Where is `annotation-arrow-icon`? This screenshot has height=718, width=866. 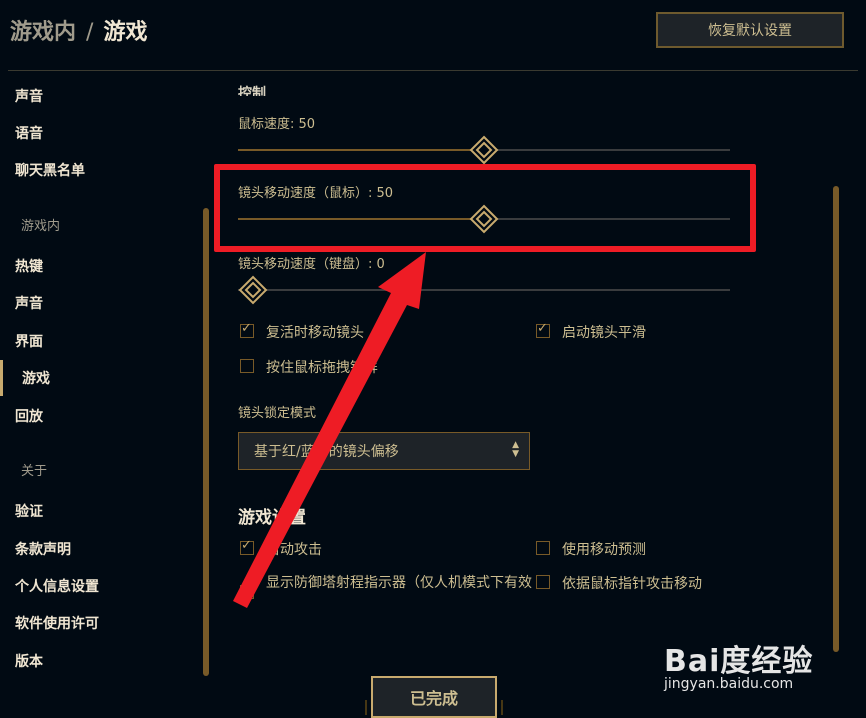 annotation-arrow-icon is located at coordinates (329, 430).